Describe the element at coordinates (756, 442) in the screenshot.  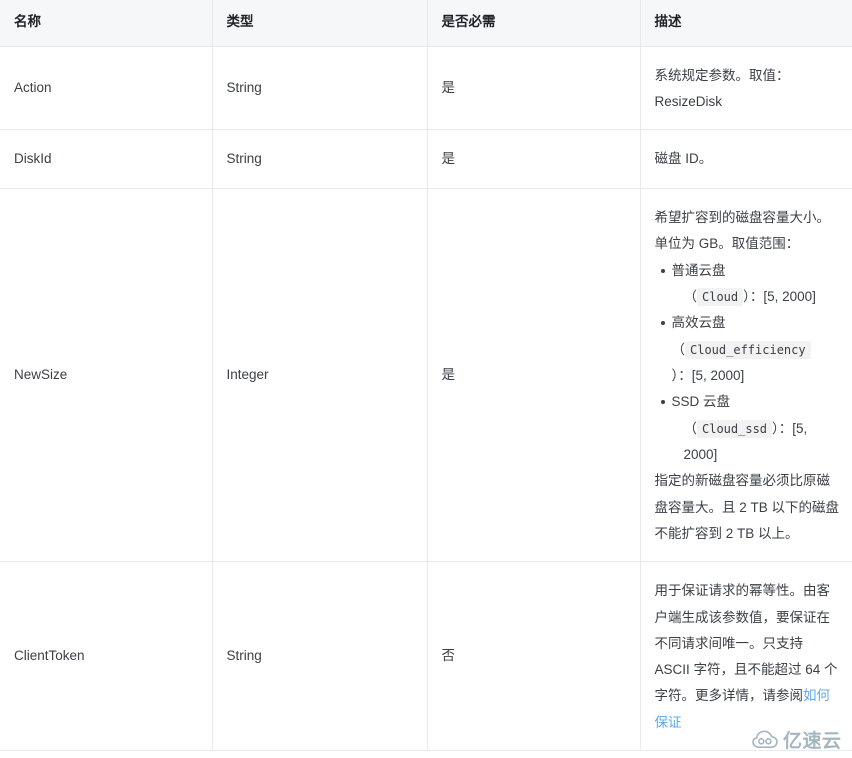
I see `disk-type-value: （Cloud_ssd ）：[5, 2000]` at that location.